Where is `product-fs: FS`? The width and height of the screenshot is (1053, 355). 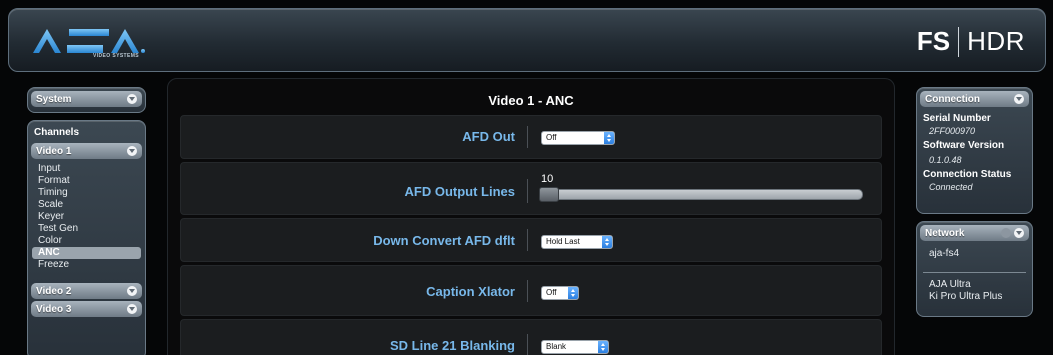
product-fs: FS is located at coordinates (933, 41).